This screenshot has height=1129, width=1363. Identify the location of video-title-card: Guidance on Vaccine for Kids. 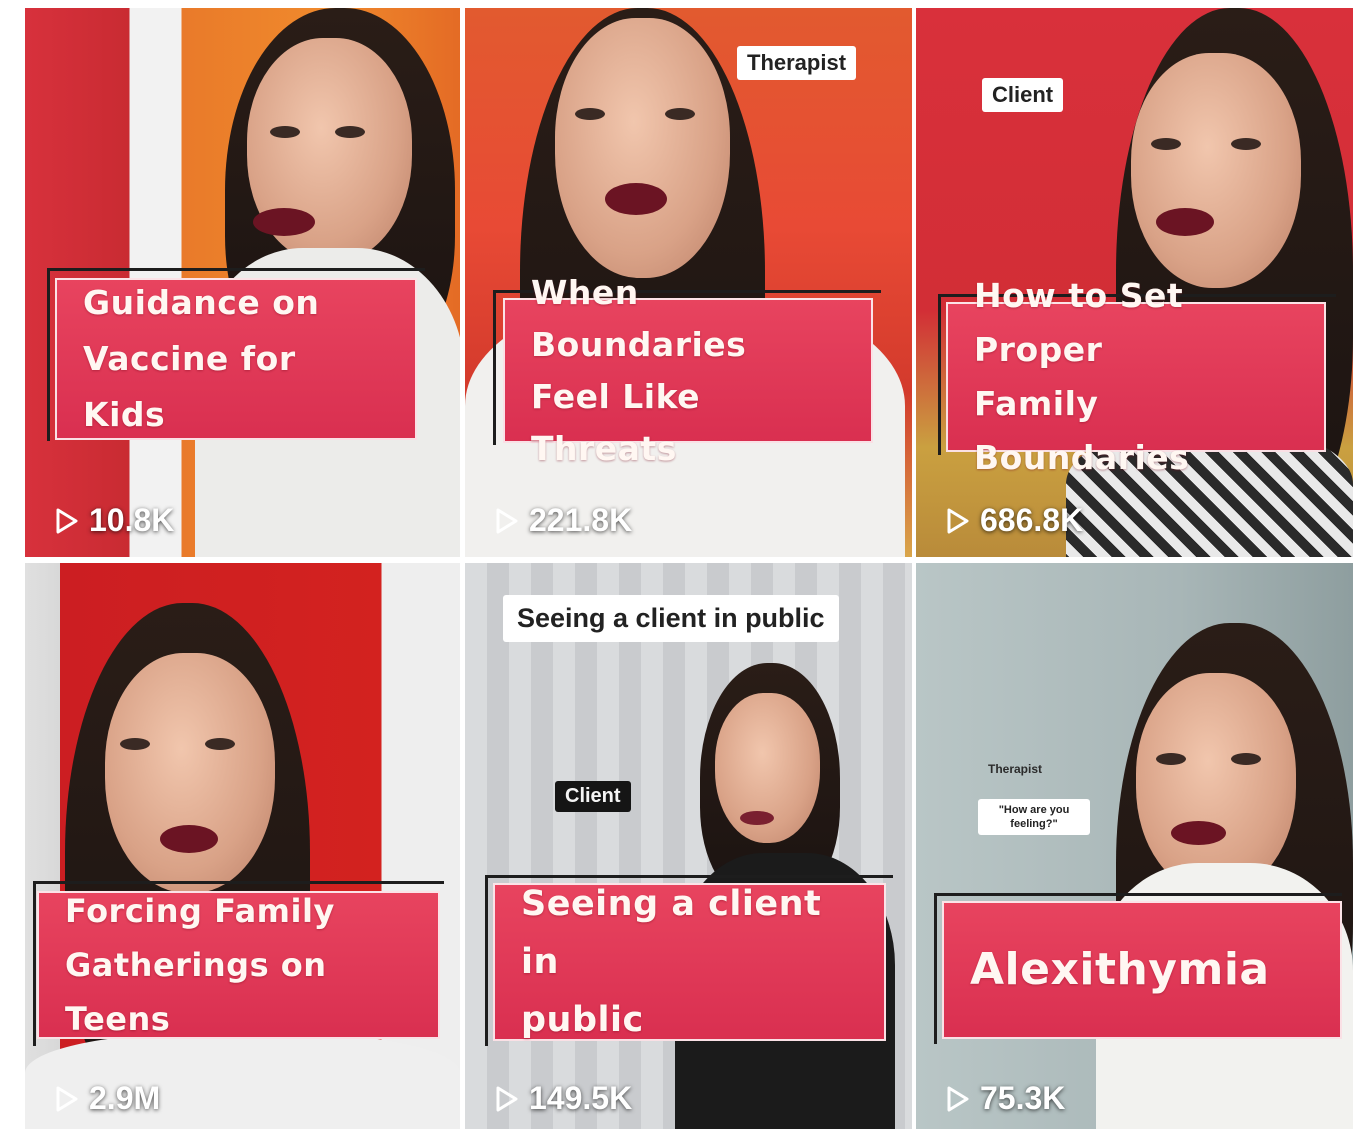
(236, 359).